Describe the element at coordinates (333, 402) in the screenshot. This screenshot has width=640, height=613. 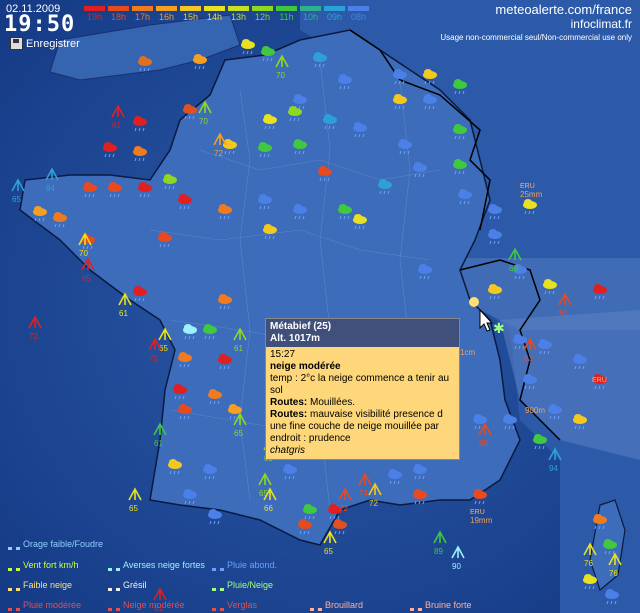
I see `tooltip-routes-text: Mouillées.` at that location.